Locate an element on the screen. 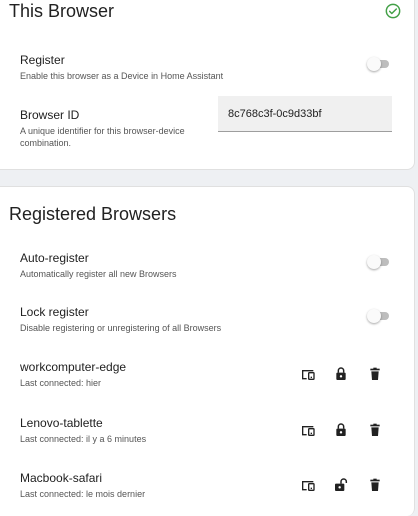 The height and width of the screenshot is (516, 418). browser-row: workcomputer-edge Last connected: hier is located at coordinates (207, 376).